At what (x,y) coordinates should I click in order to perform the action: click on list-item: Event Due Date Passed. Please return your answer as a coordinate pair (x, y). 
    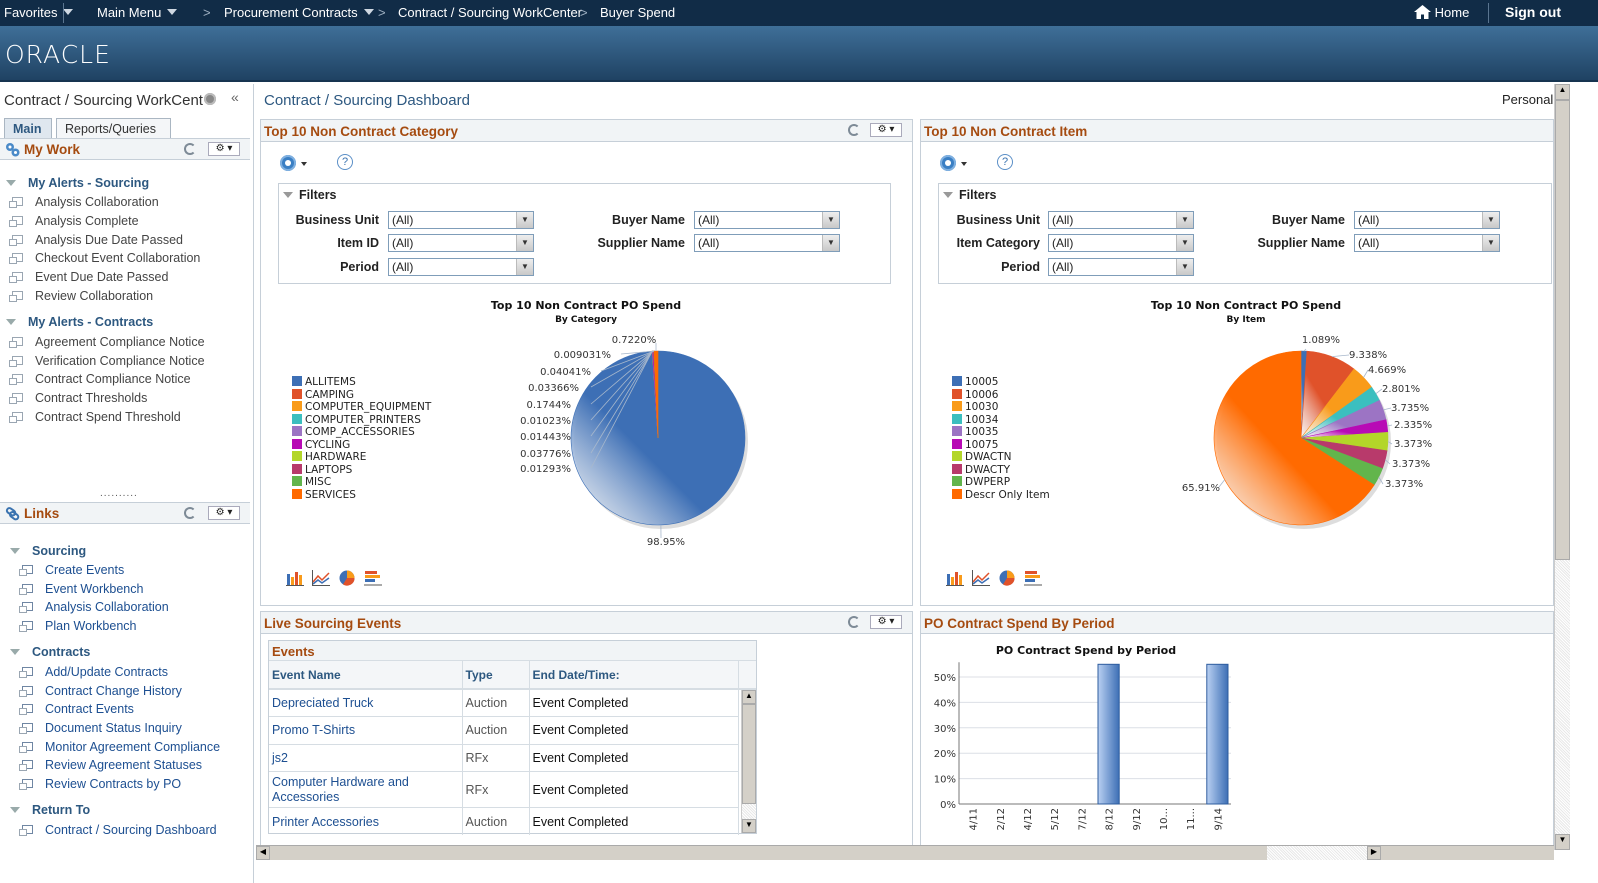
    Looking at the image, I should click on (88, 277).